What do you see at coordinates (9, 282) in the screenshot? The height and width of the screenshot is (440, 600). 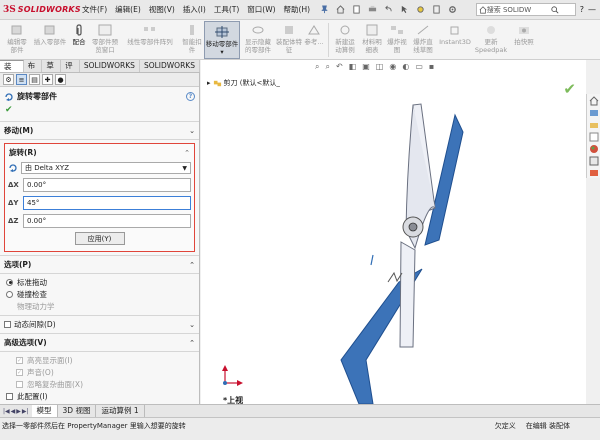 I see `radio-standard-drag` at bounding box center [9, 282].